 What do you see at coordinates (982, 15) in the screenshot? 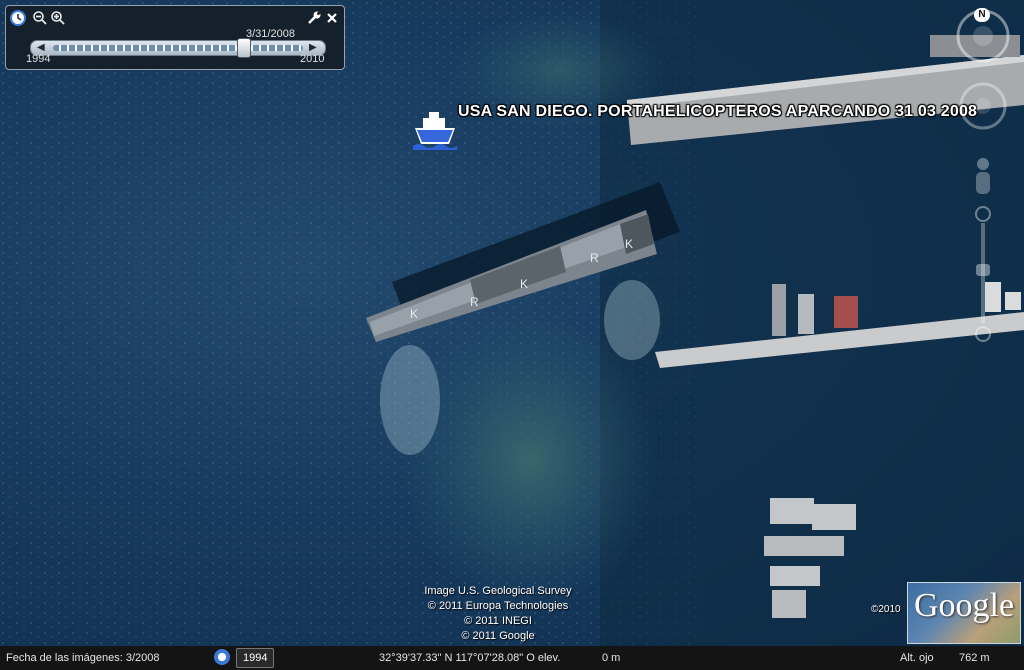
I see `north-indicator: N` at bounding box center [982, 15].